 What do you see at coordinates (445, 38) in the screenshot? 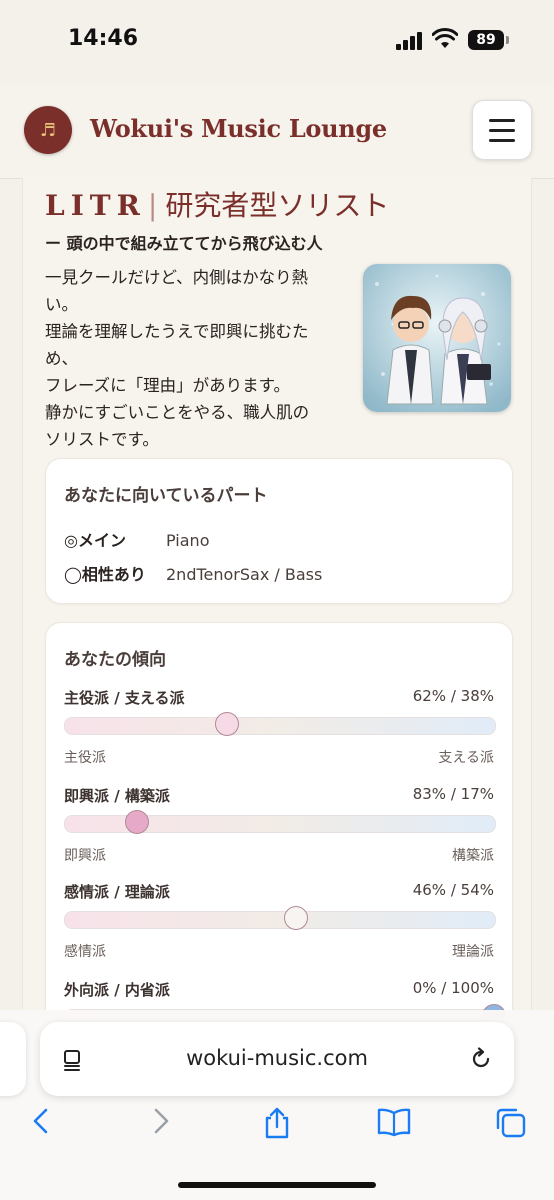
I see `wifi-icon` at bounding box center [445, 38].